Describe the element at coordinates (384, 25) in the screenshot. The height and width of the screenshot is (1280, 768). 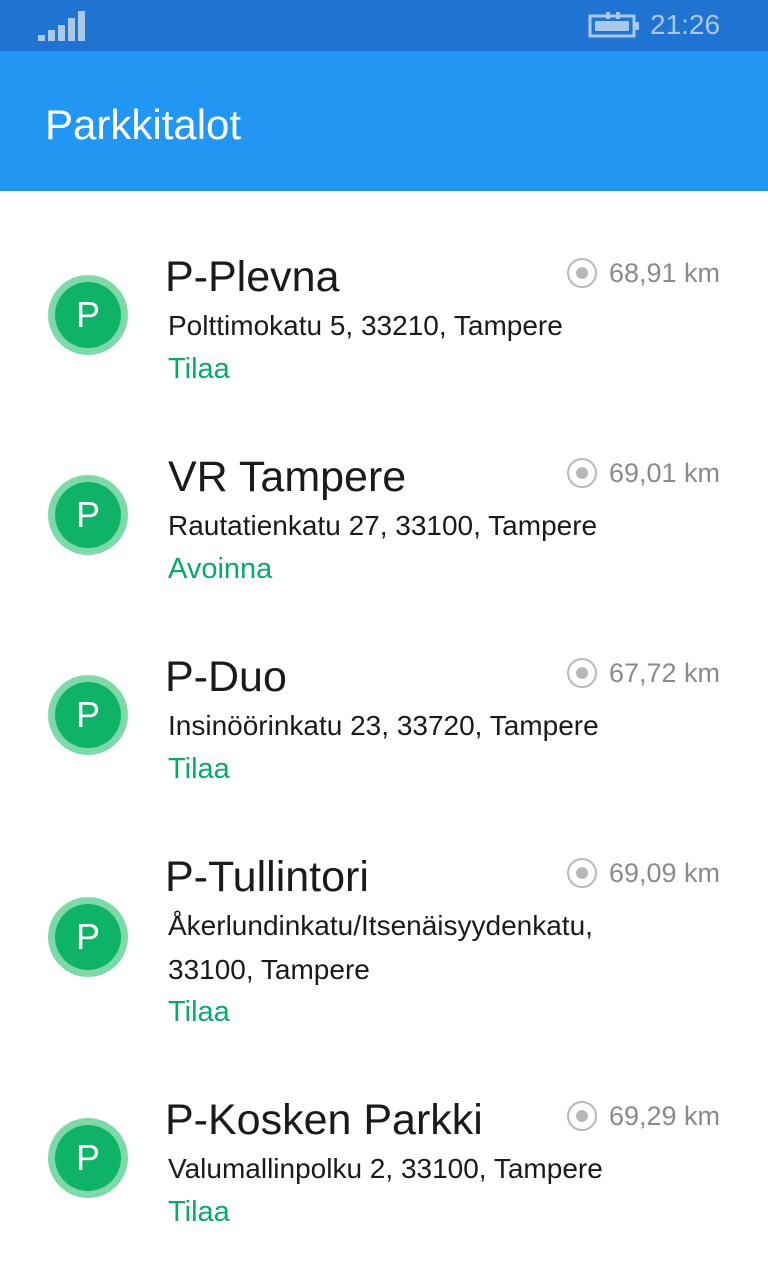
I see `status-bar: 21:26` at that location.